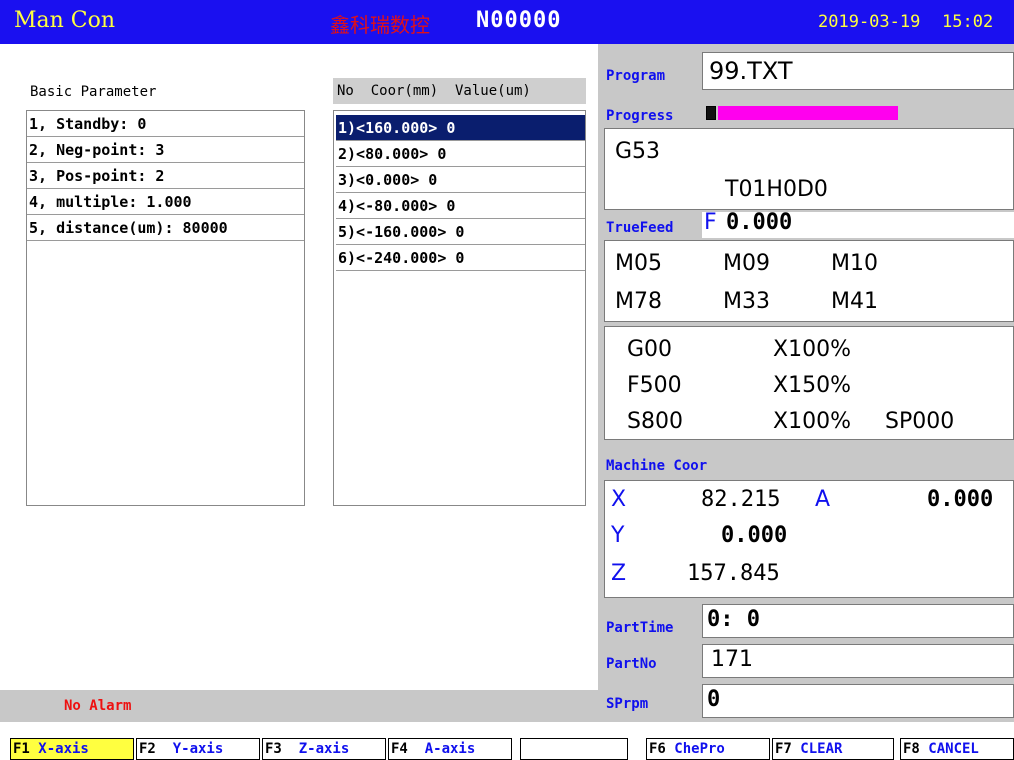 This screenshot has height=760, width=1014. Describe the element at coordinates (858, 224) in the screenshot. I see `truefeed-field: F 0.000` at that location.